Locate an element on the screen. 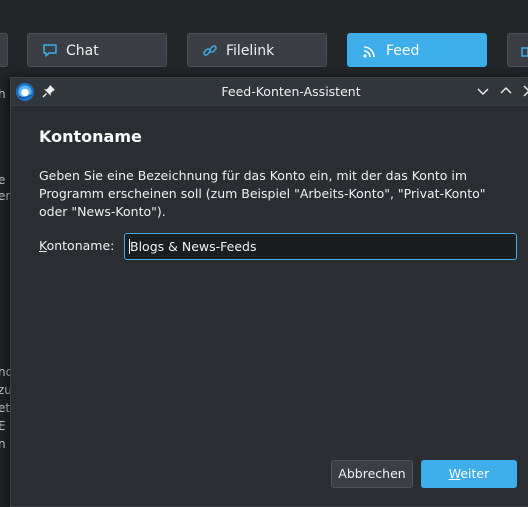  page-title: Kontoname is located at coordinates (90, 136).